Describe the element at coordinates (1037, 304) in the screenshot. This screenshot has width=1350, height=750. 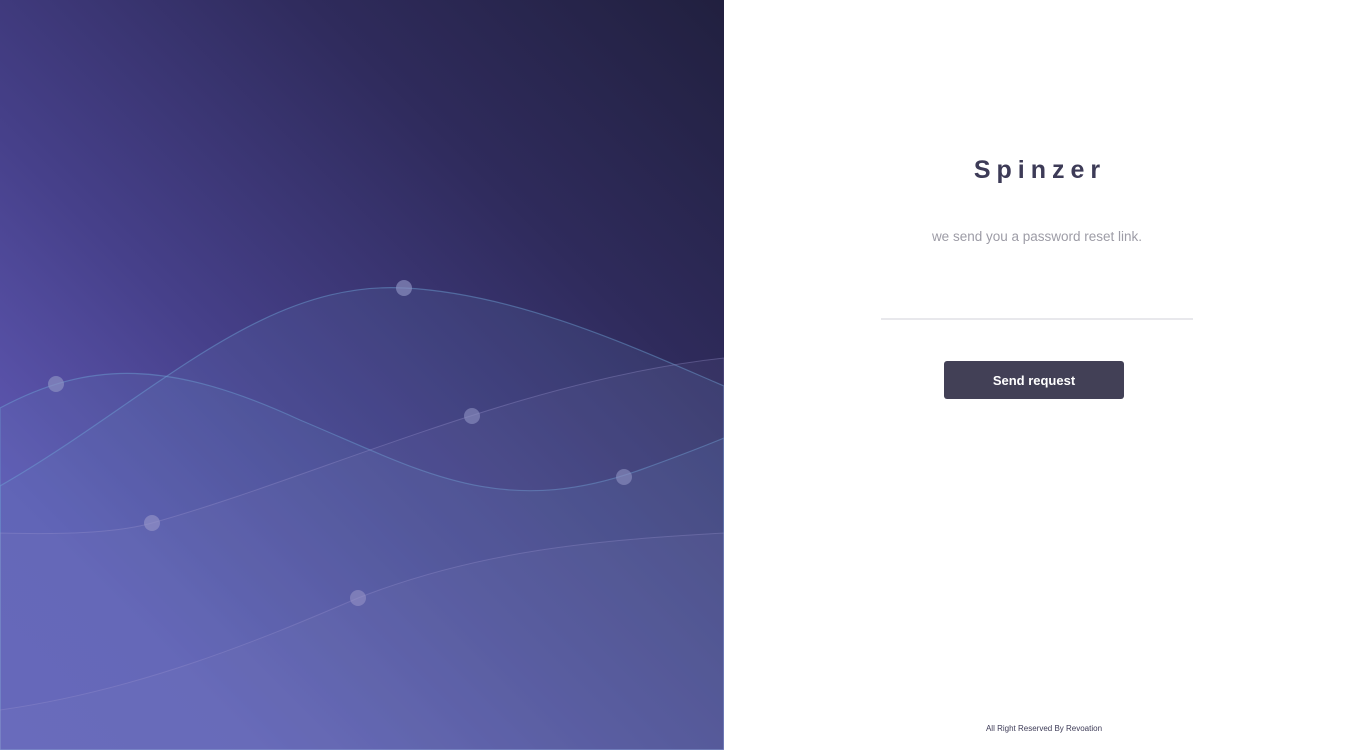
I see `email-input` at that location.